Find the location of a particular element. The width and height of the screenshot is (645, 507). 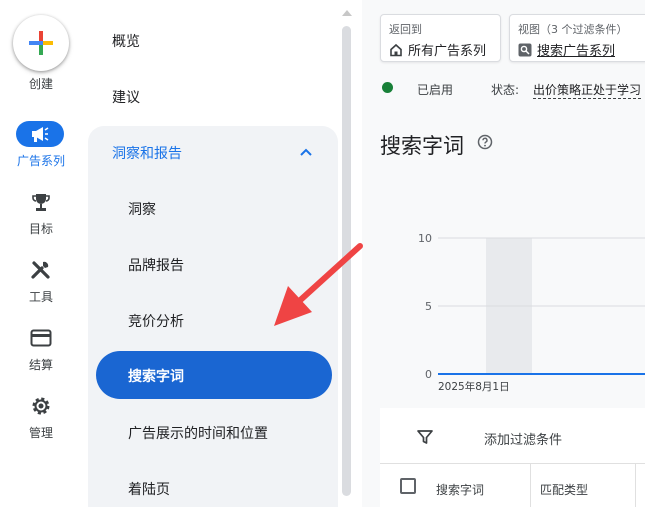

nav-item-search-terms: 搜索字词 is located at coordinates (214, 375).